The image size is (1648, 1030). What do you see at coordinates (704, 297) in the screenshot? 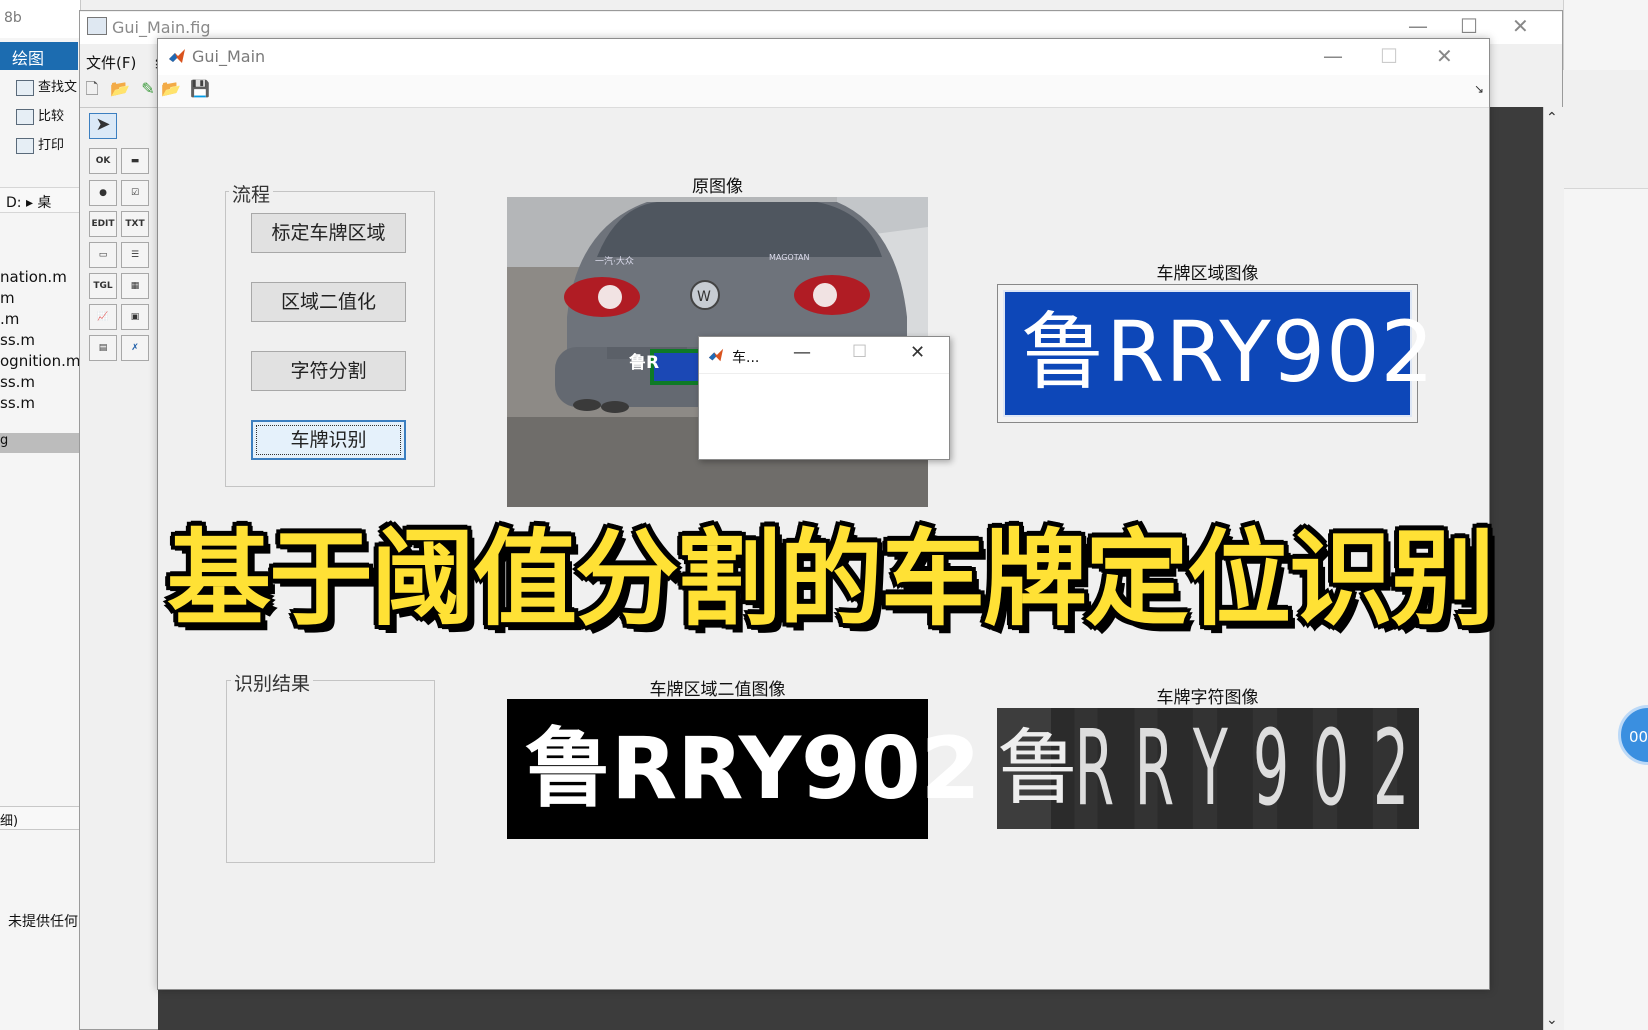
I see `svg-text: W` at bounding box center [704, 297].